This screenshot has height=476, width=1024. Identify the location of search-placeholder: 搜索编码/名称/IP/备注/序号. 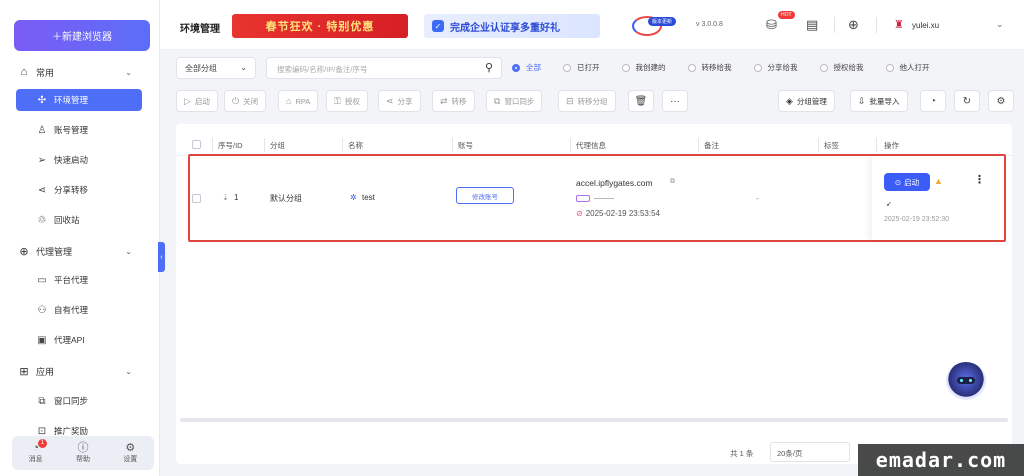
(322, 69).